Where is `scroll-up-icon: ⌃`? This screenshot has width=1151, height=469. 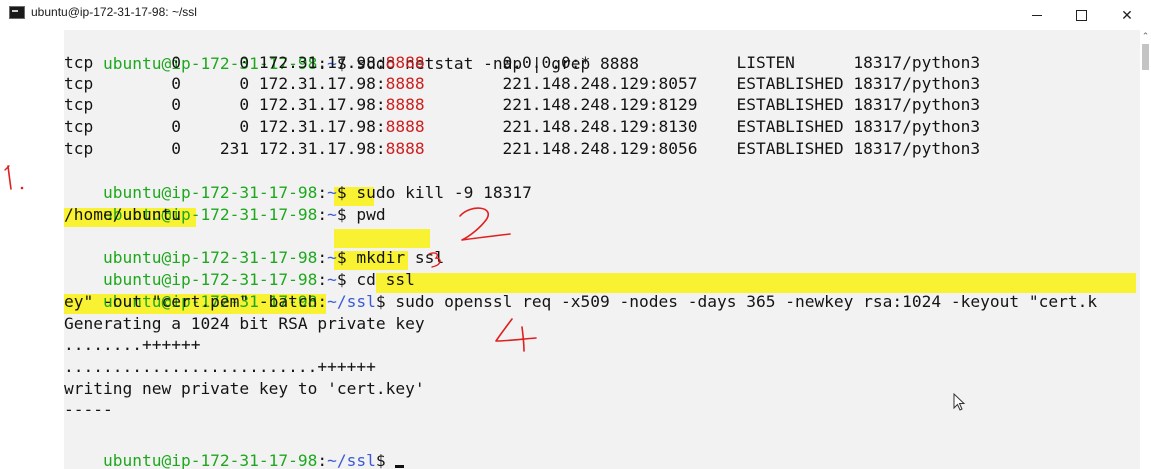 scroll-up-icon: ⌃ is located at coordinates (1145, 36).